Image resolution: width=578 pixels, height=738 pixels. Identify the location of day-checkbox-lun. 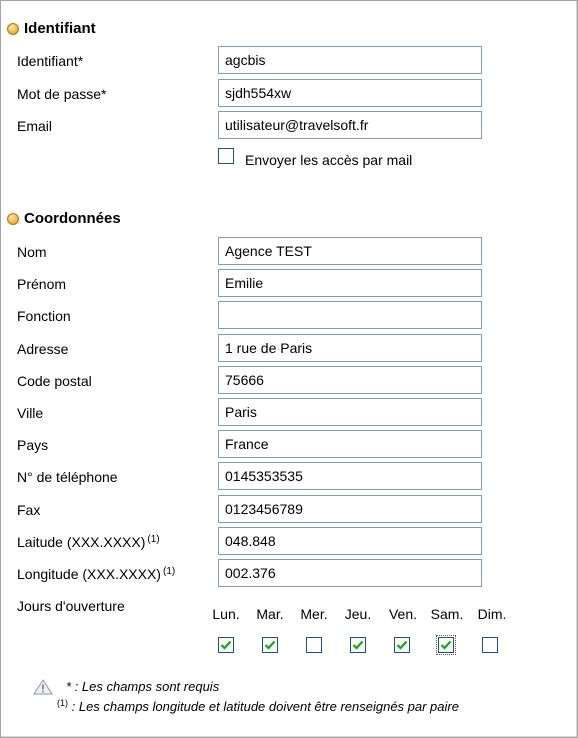
(226, 645).